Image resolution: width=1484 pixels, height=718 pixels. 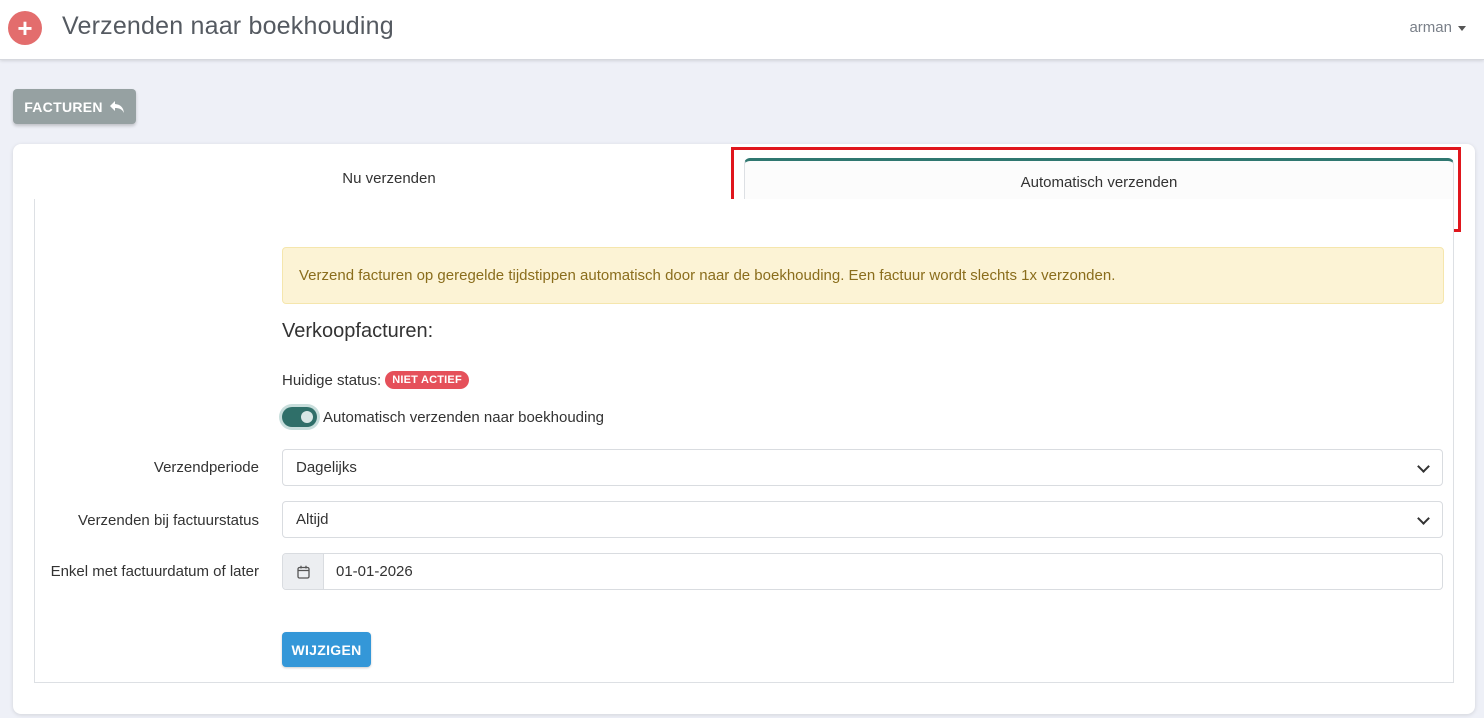 I want to click on auto-send-toggle-row: Automatisch verzenden naar boekhouding, so click(x=443, y=417).